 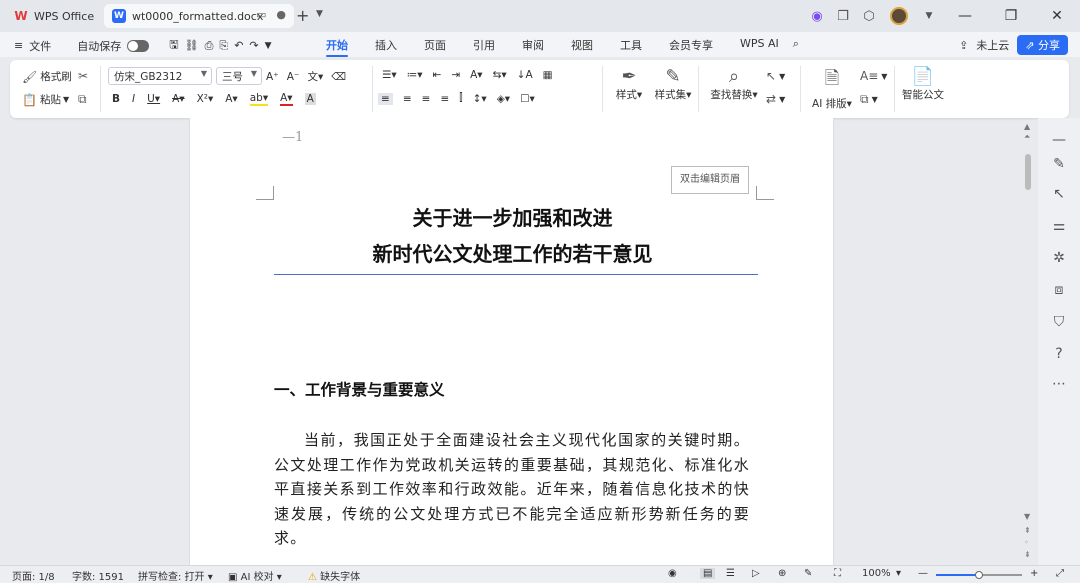 I want to click on zoom-in-icon: +, so click(x=1034, y=573).